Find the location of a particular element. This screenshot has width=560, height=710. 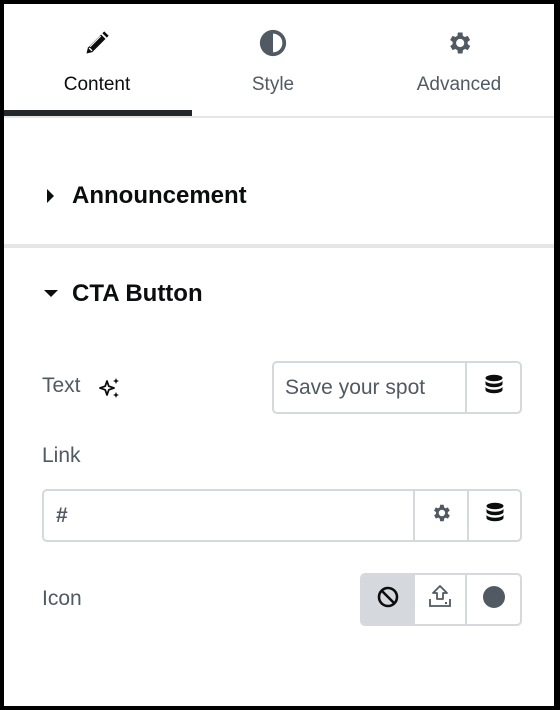

section-title: CTA Button is located at coordinates (137, 293).